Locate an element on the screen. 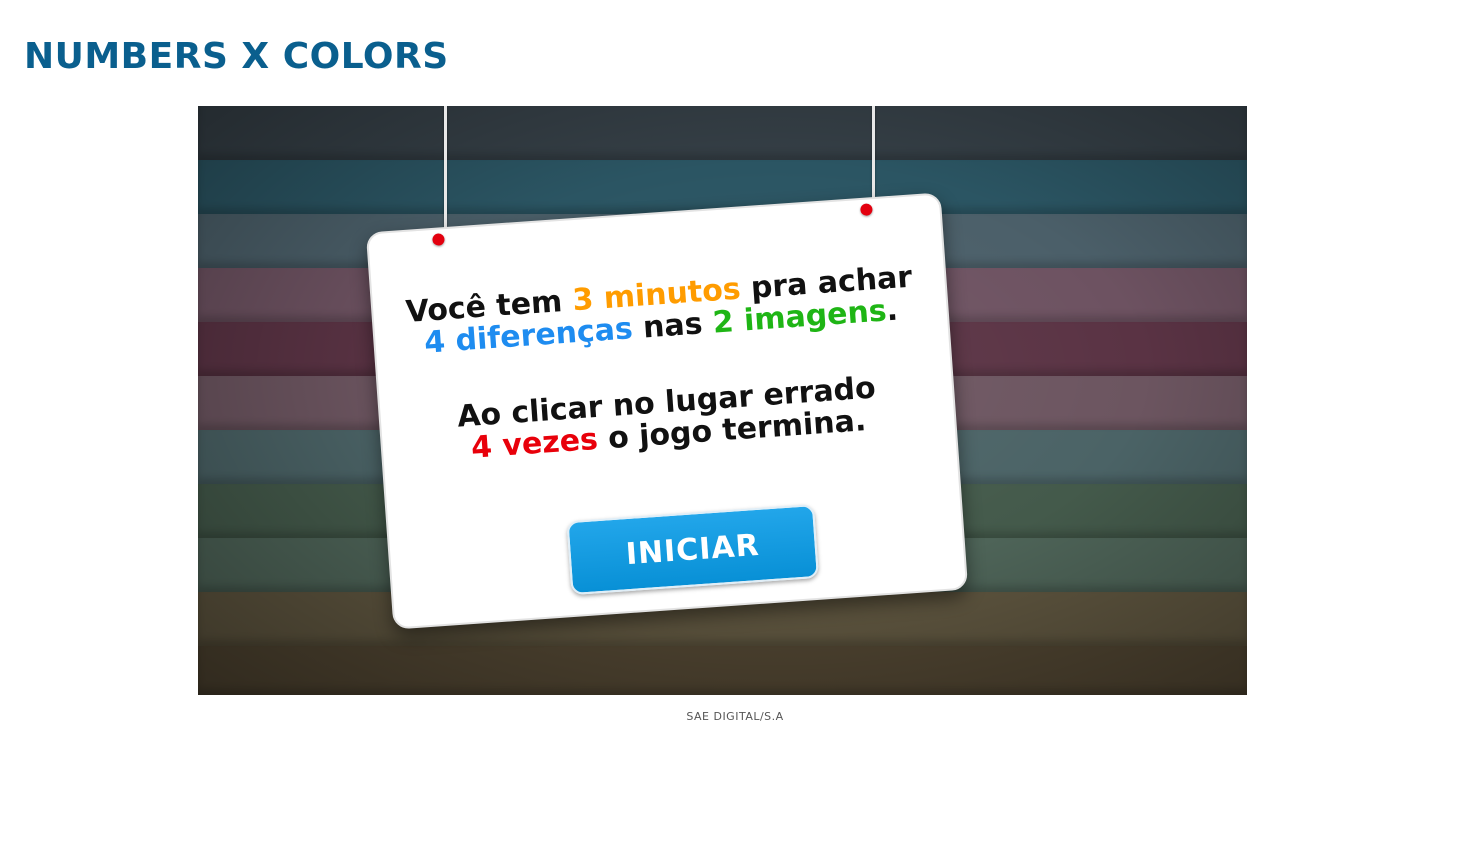 The image size is (1460, 850). pin-left is located at coordinates (438, 239).